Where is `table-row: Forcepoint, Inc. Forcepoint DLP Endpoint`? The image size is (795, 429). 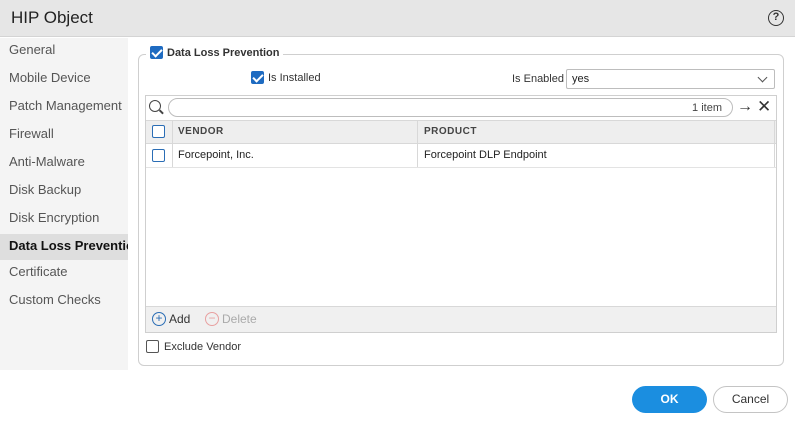 table-row: Forcepoint, Inc. Forcepoint DLP Endpoint is located at coordinates (461, 156).